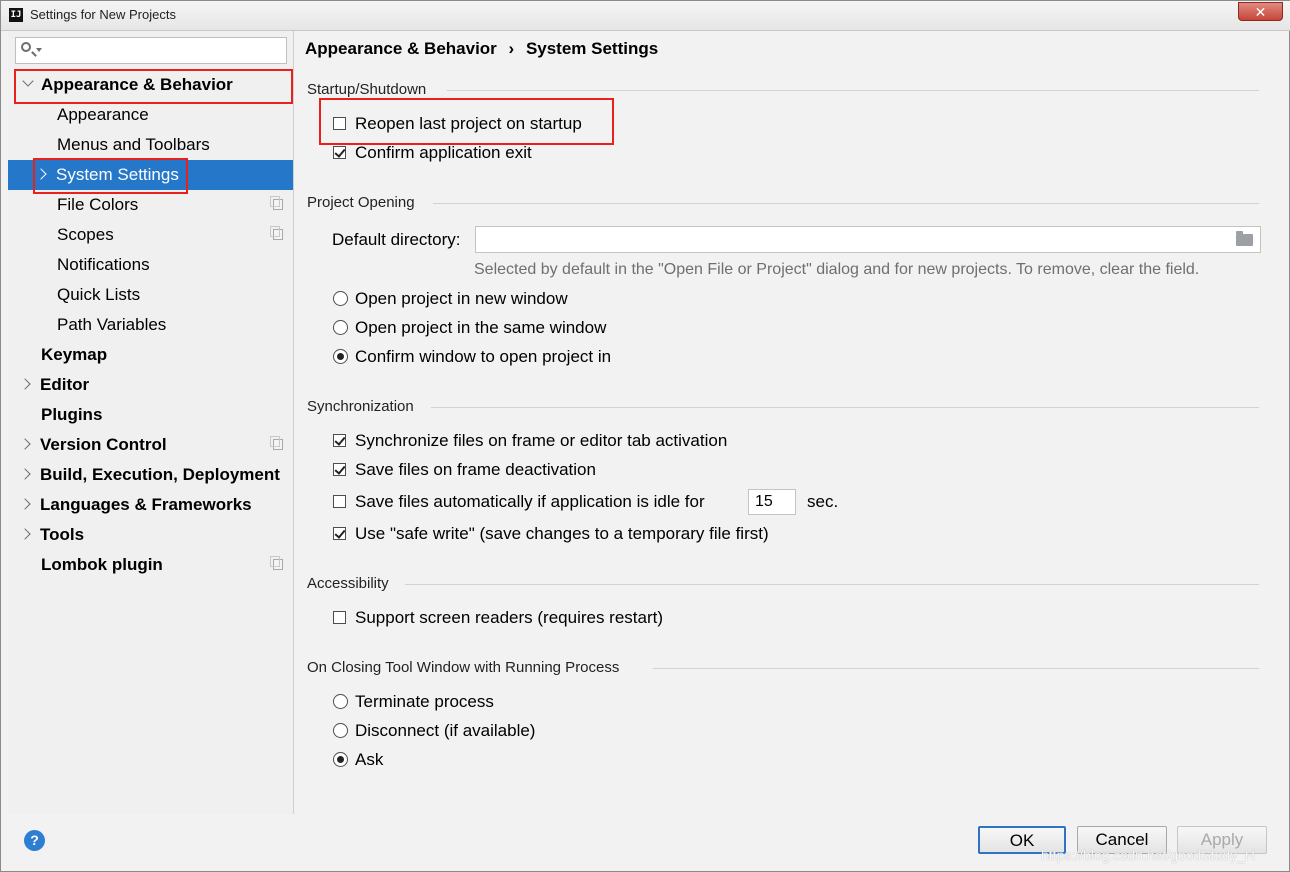 Image resolution: width=1290 pixels, height=872 pixels. I want to click on startup-section-title: Startup/Shutdown, so click(367, 89).